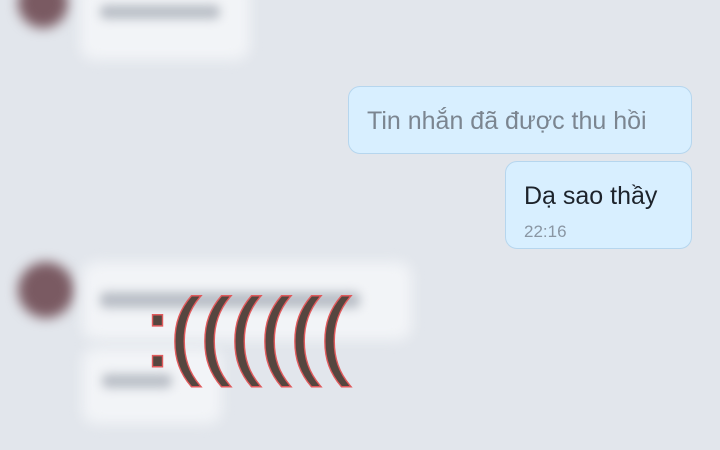 The width and height of the screenshot is (720, 450). I want to click on blurred-text-line, so click(160, 12).